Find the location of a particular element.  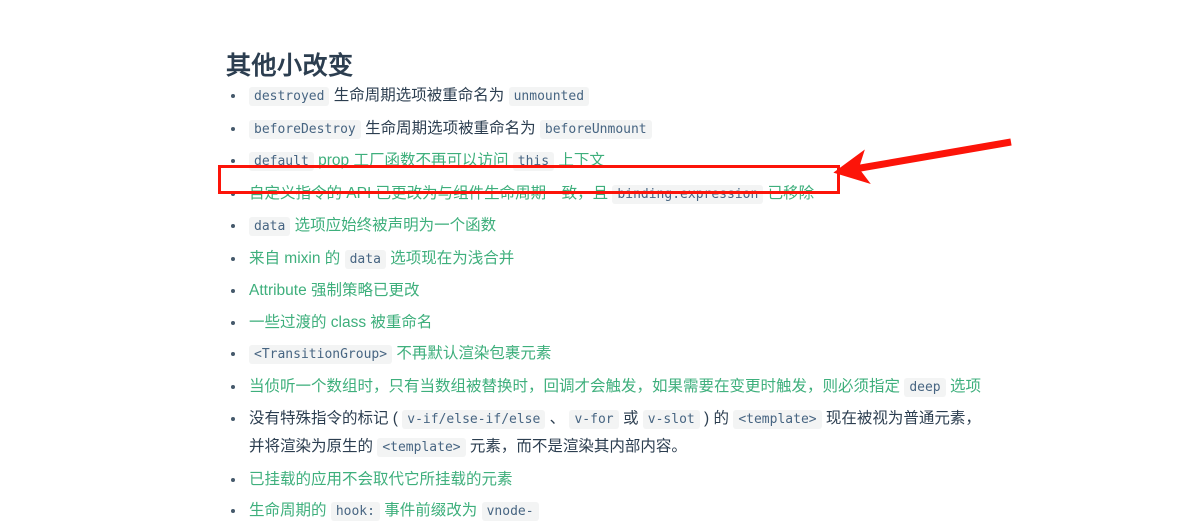

list-item: 一些过渡的 class 被重命名 is located at coordinates (606, 322).